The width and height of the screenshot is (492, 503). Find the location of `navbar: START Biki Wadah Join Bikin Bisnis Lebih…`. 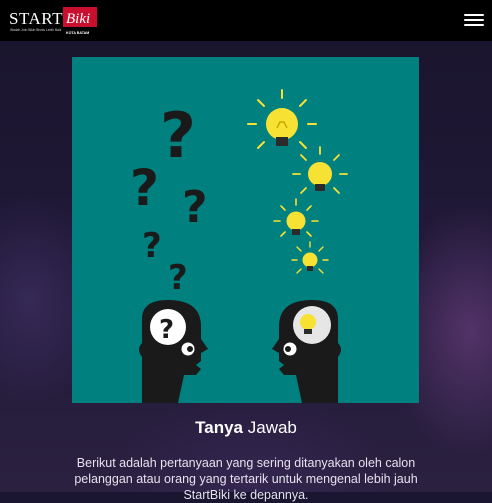

navbar: START Biki Wadah Join Bikin Bisnis Lebih… is located at coordinates (246, 20).